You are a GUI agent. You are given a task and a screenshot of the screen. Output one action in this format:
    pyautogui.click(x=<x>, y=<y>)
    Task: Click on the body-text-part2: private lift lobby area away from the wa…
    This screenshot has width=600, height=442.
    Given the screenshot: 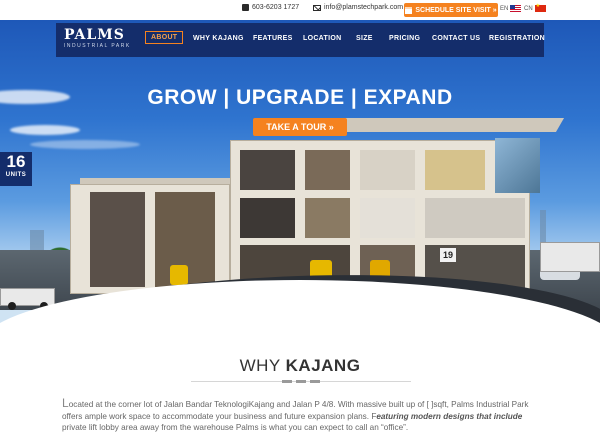 What is the action you would take?
    pyautogui.click(x=235, y=427)
    